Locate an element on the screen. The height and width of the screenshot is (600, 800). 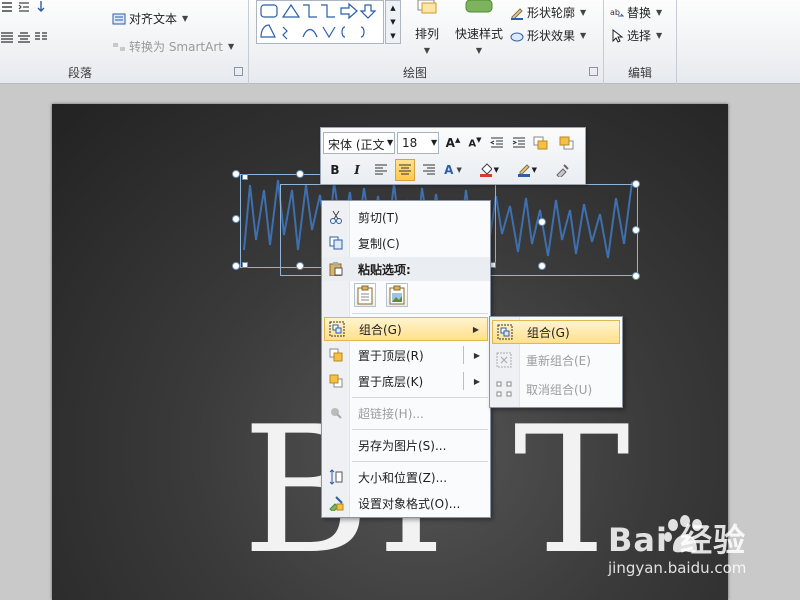
arrange-button: 排列 ▼ is located at coordinates (427, 27).